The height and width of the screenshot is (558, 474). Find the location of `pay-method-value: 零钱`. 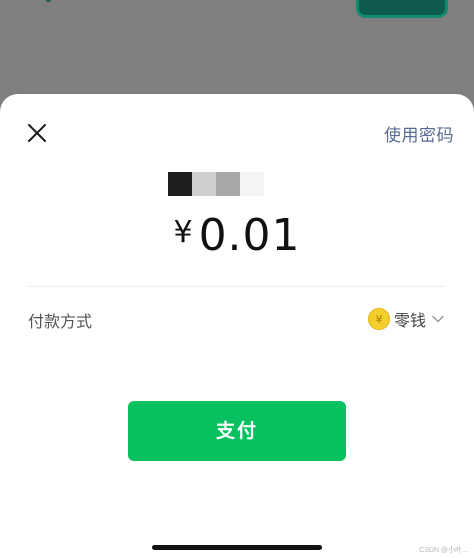

pay-method-value: 零钱 is located at coordinates (409, 320).